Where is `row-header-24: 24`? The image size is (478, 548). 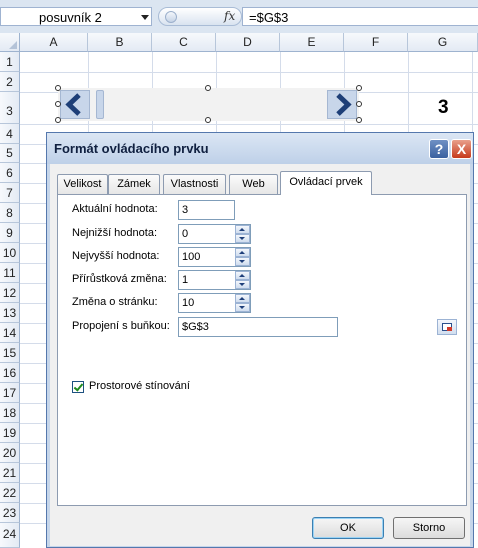 row-header-24: 24 is located at coordinates (10, 535).